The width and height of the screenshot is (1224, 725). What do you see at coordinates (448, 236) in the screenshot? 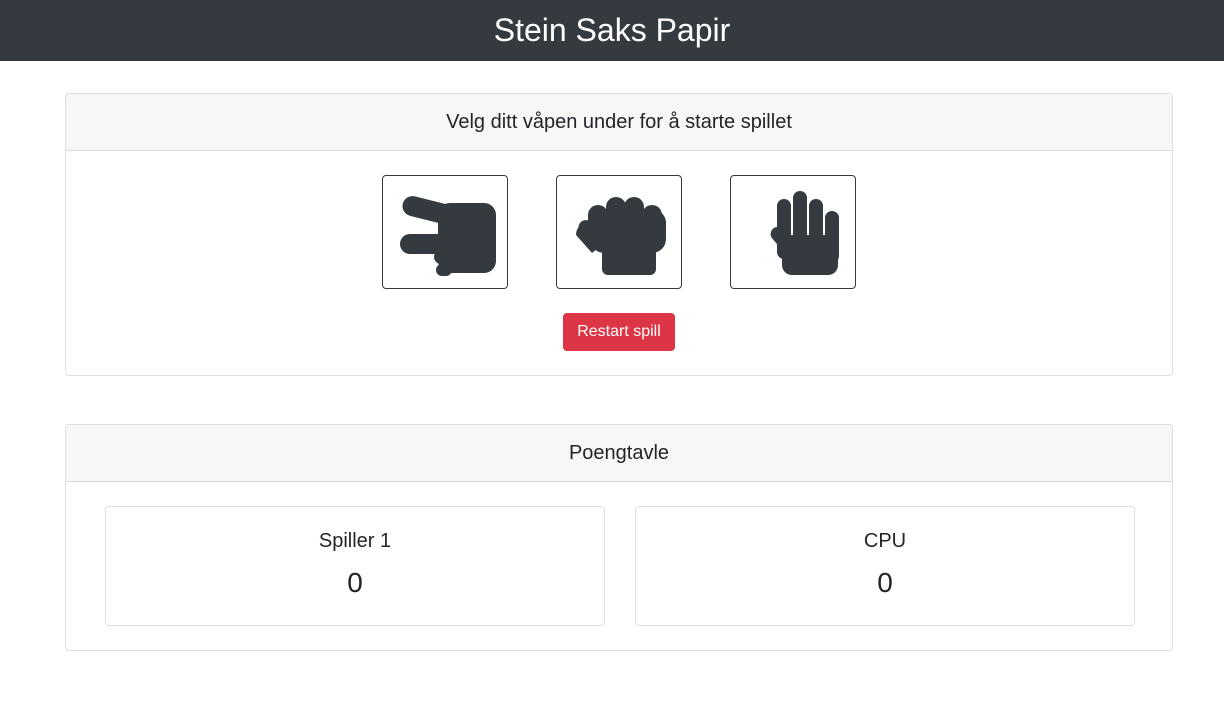
I see `scissors-hand-icon` at bounding box center [448, 236].